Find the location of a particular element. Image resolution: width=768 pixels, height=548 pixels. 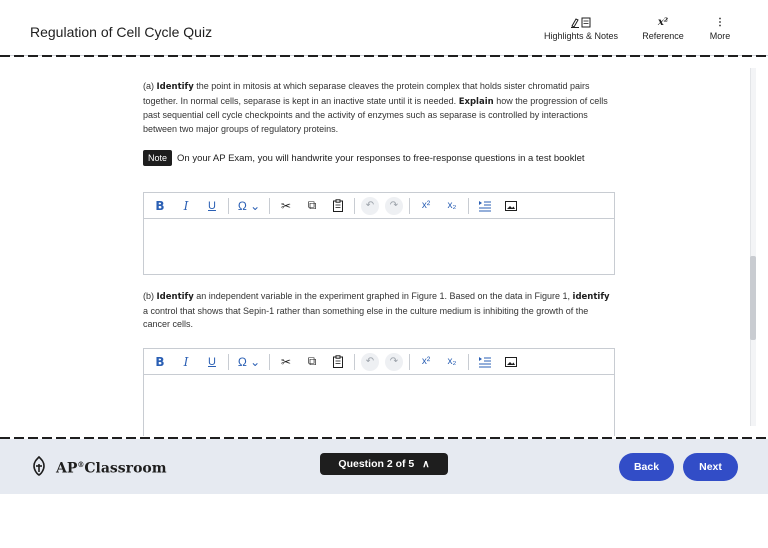

part-b-identify-2: identify is located at coordinates (591, 297).